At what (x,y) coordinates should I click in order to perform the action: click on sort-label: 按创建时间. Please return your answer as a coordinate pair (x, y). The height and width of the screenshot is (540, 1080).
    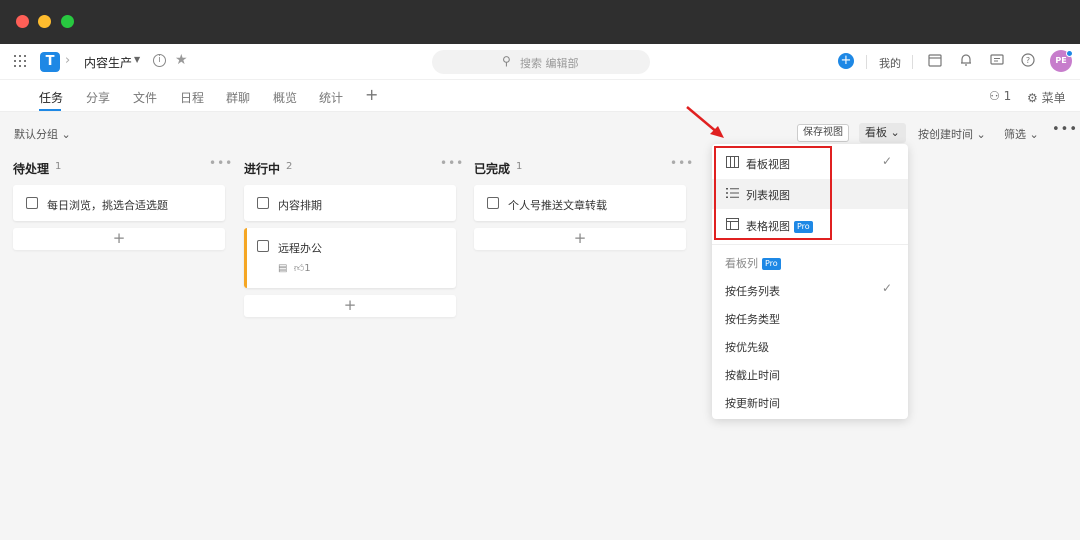
    Looking at the image, I should click on (945, 134).